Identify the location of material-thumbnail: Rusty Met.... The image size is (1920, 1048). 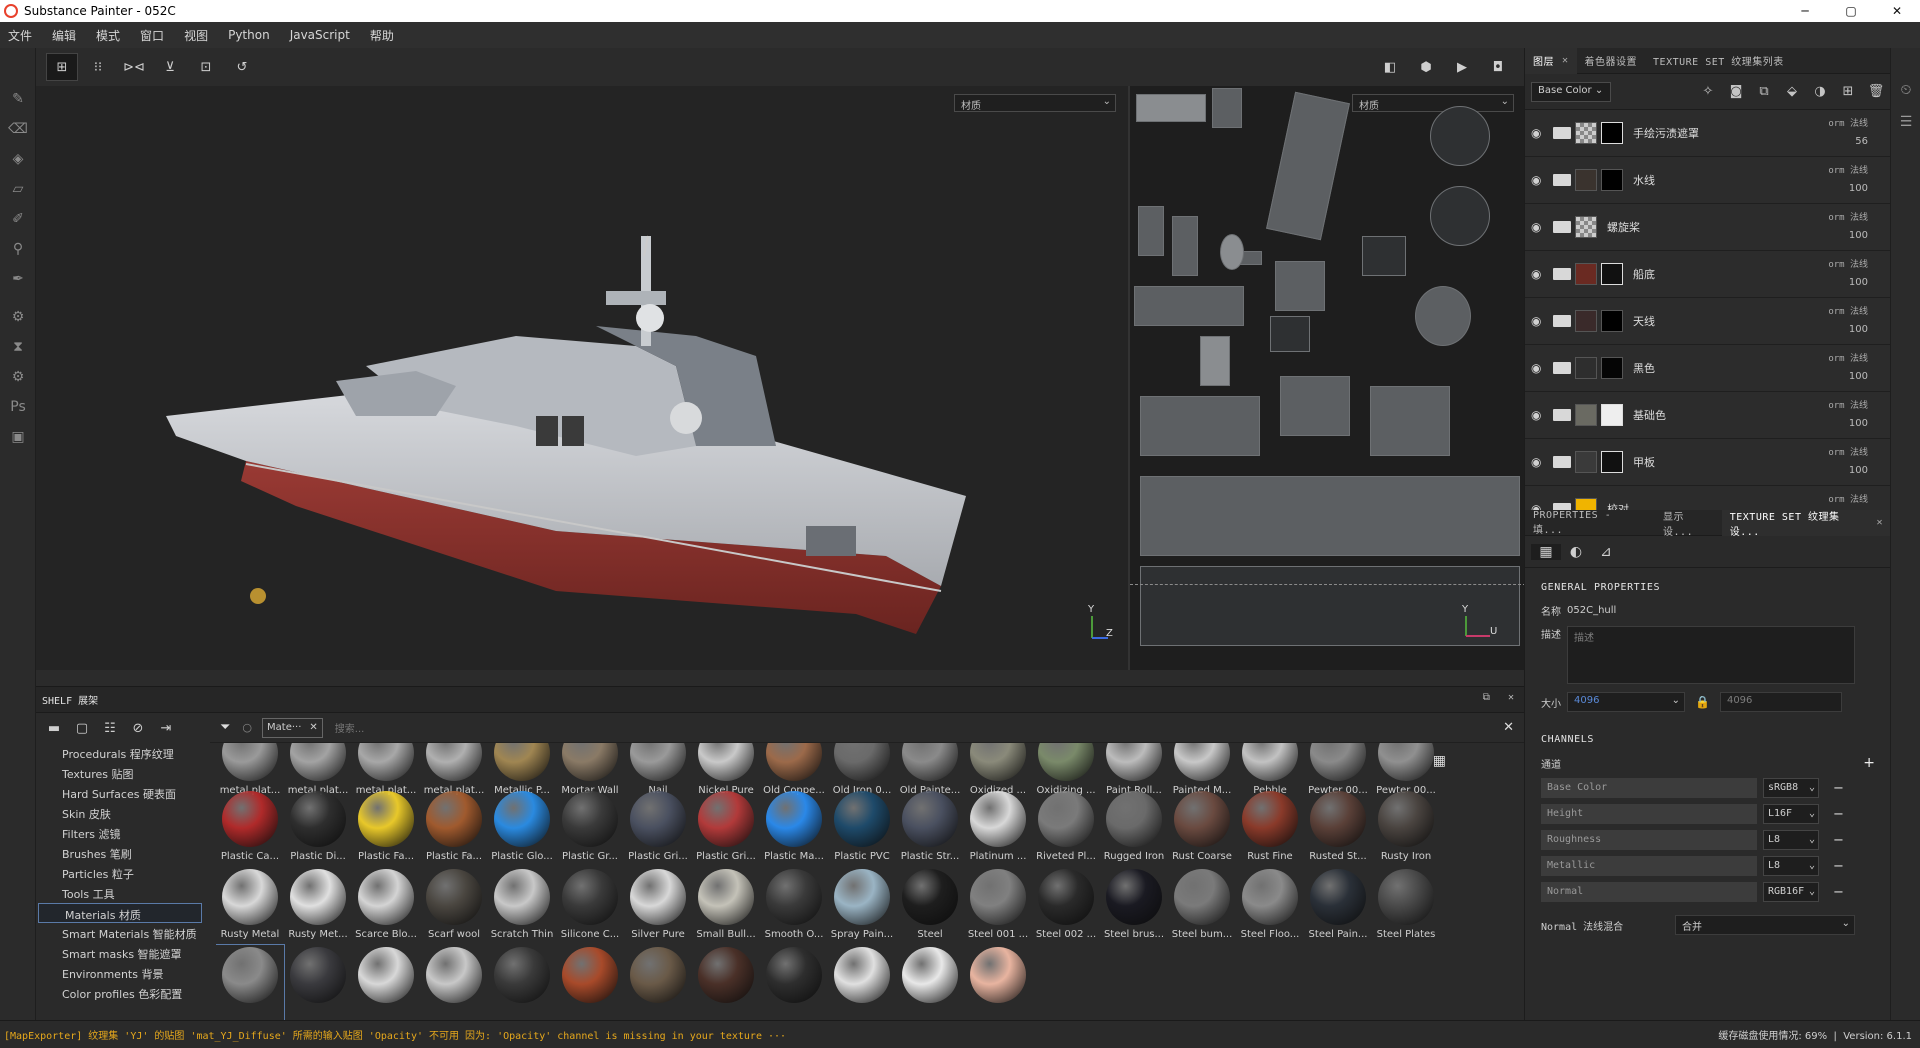
(318, 906).